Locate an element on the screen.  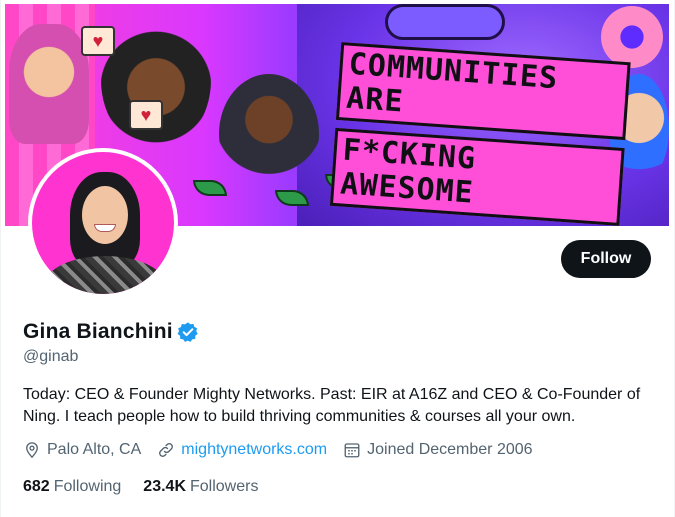
avatar is located at coordinates (103, 223).